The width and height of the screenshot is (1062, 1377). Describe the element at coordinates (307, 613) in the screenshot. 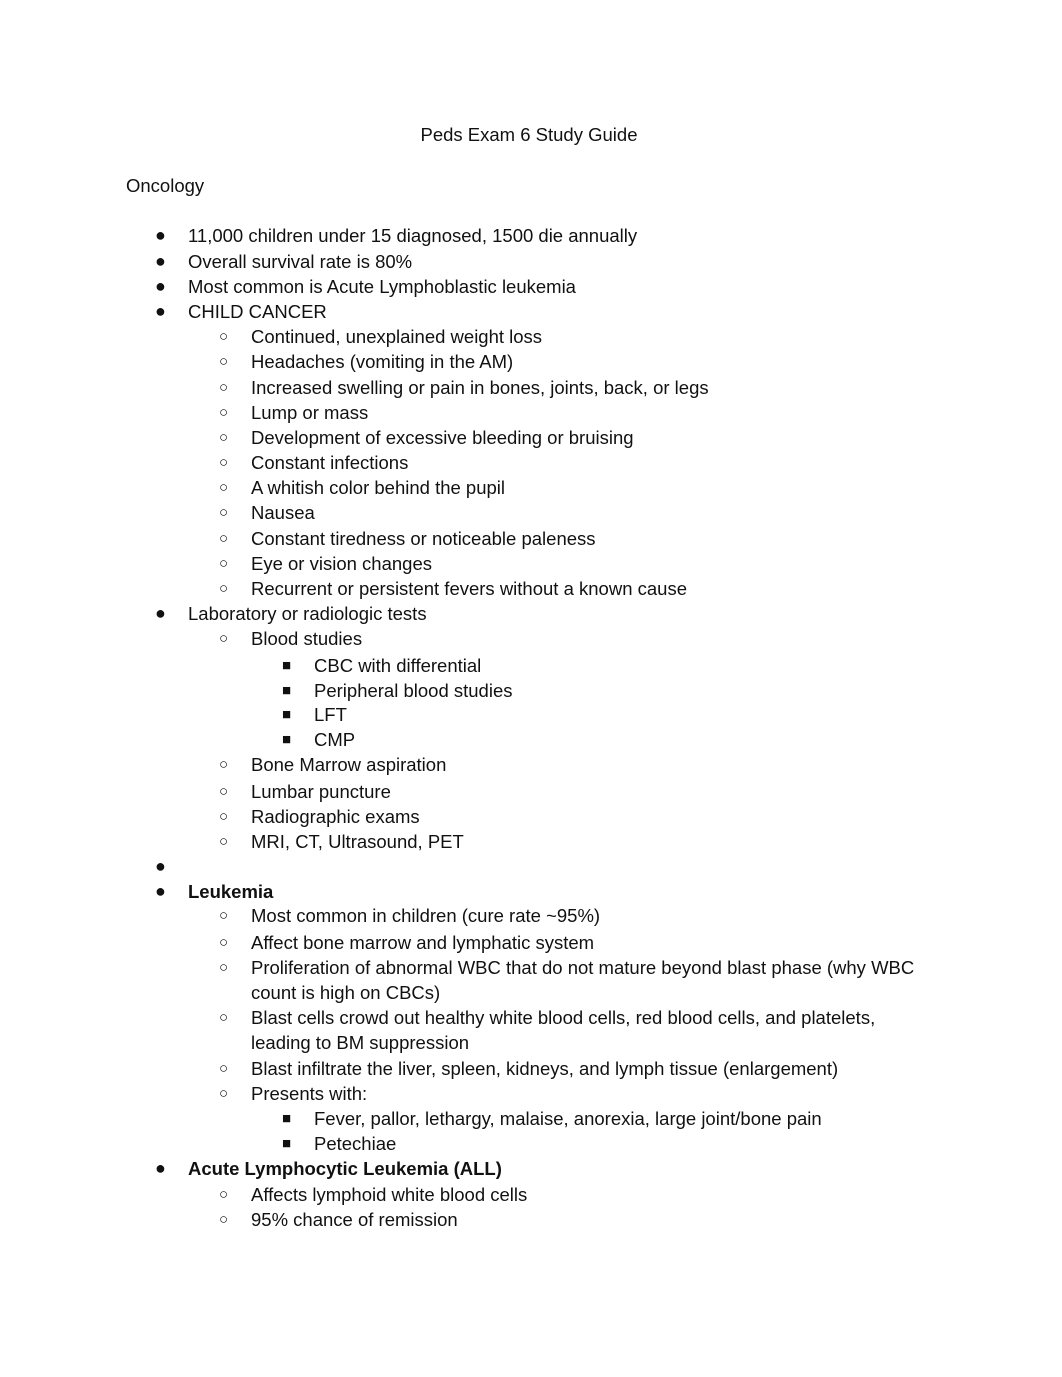

I see `list-item-text: Laboratory or radiologic tests` at that location.